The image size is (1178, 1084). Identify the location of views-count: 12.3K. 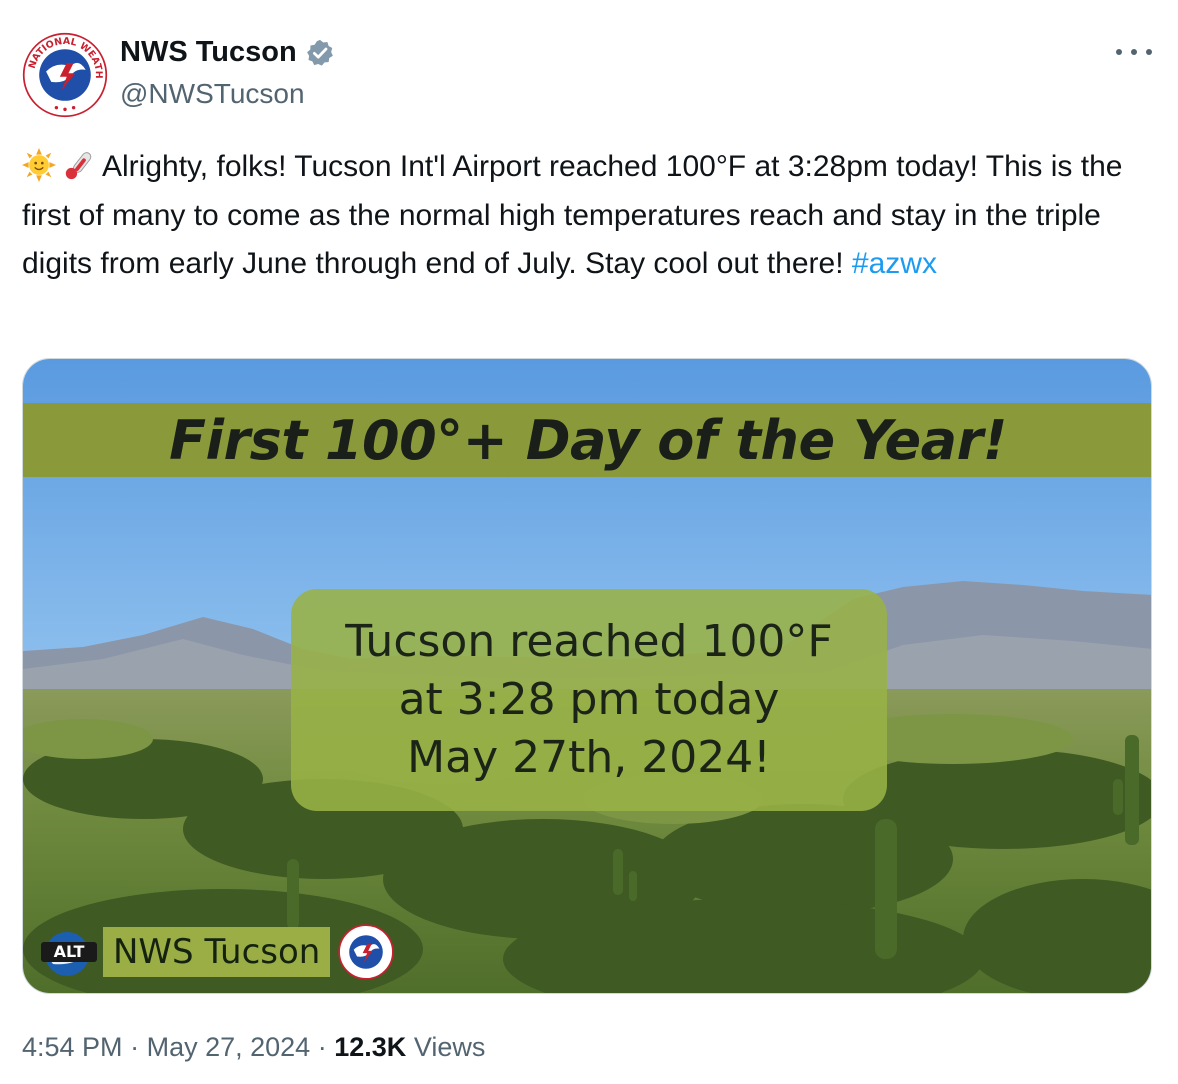
(370, 1047).